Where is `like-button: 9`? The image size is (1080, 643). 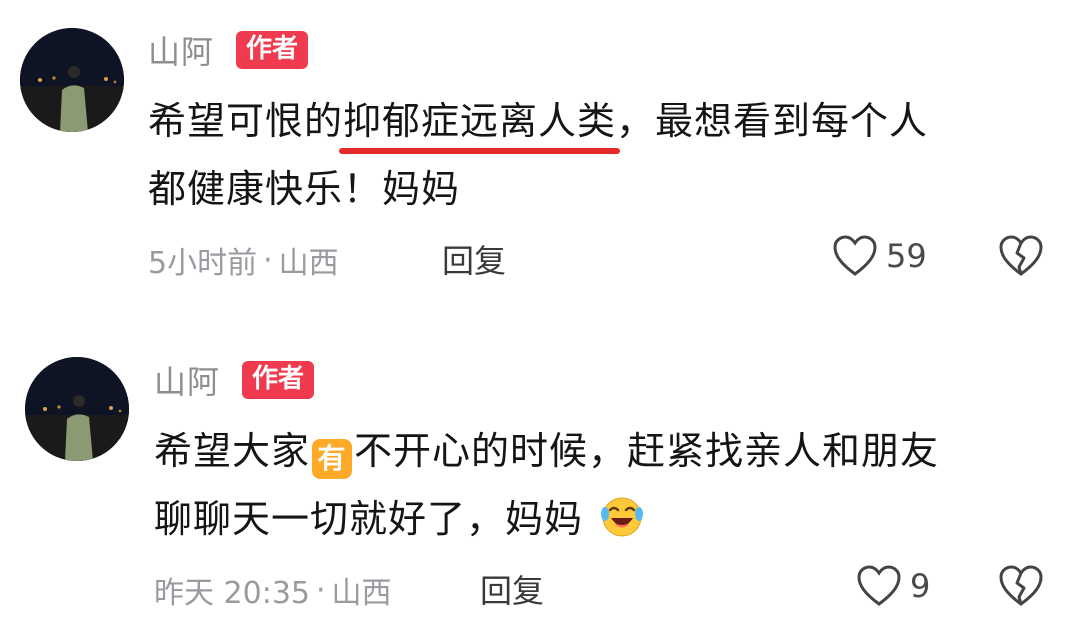 like-button: 9 is located at coordinates (893, 586).